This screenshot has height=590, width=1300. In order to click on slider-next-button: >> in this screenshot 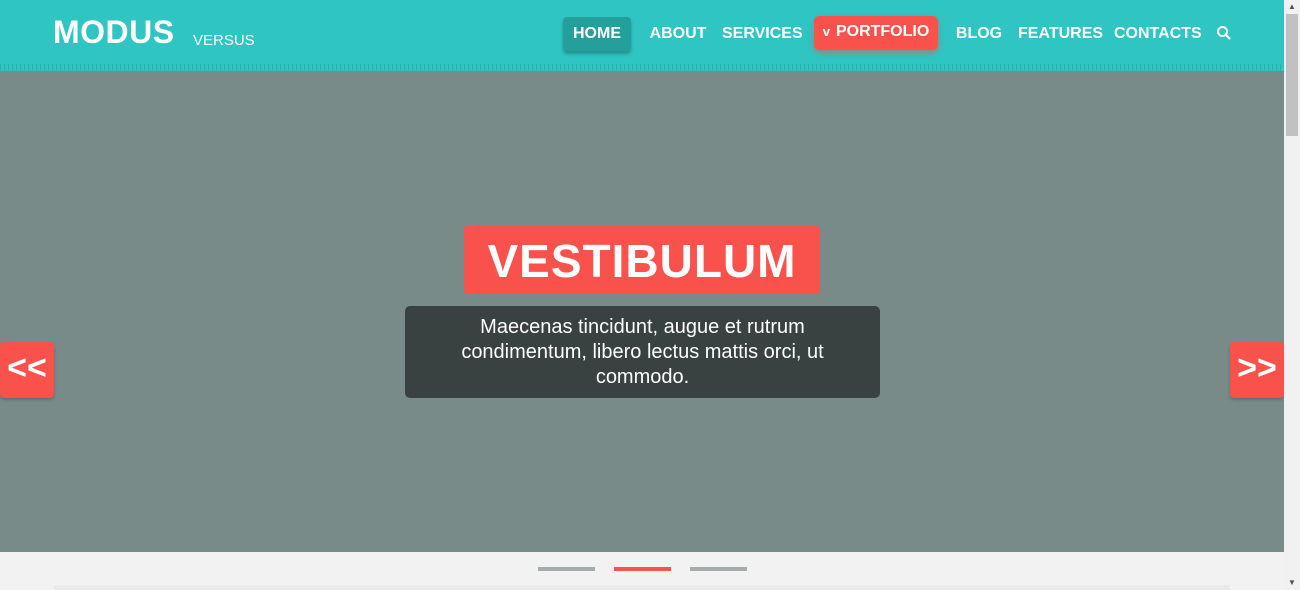, I will do `click(1257, 370)`.